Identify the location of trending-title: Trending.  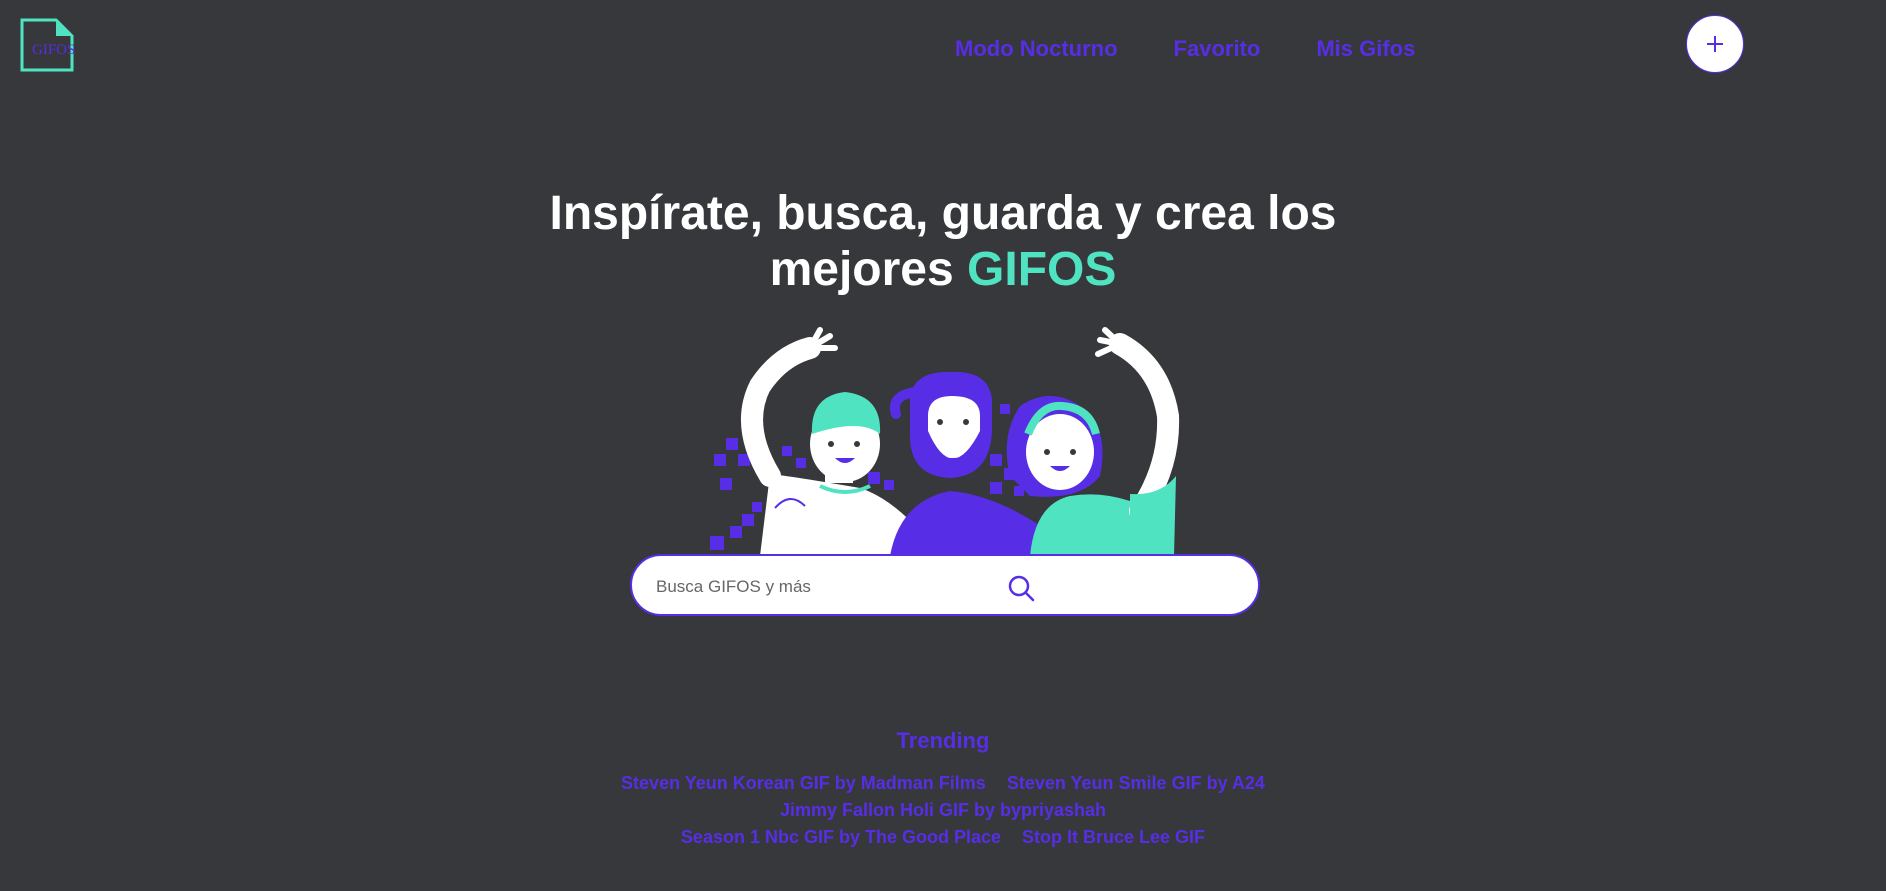
(943, 740).